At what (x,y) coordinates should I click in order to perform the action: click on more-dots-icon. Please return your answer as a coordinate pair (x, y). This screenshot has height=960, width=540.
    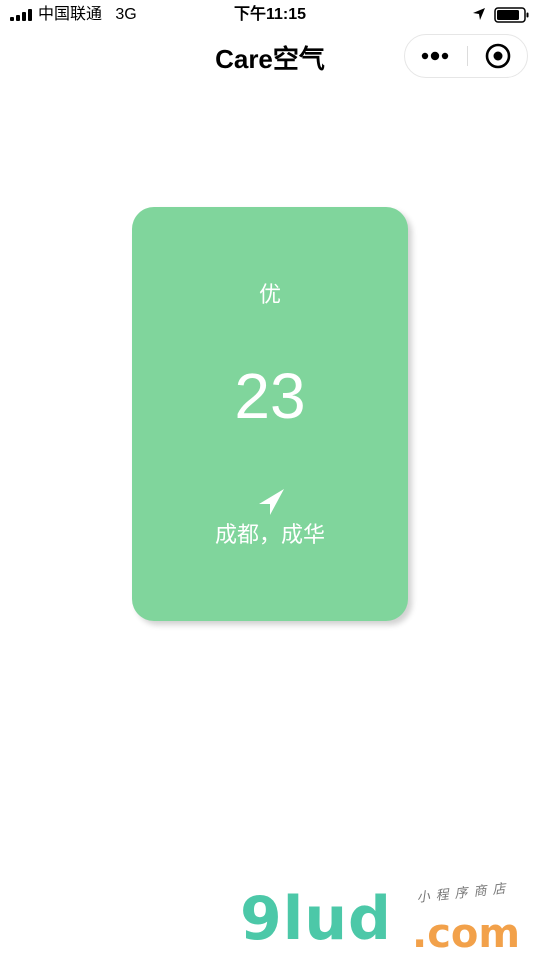
    Looking at the image, I should click on (435, 56).